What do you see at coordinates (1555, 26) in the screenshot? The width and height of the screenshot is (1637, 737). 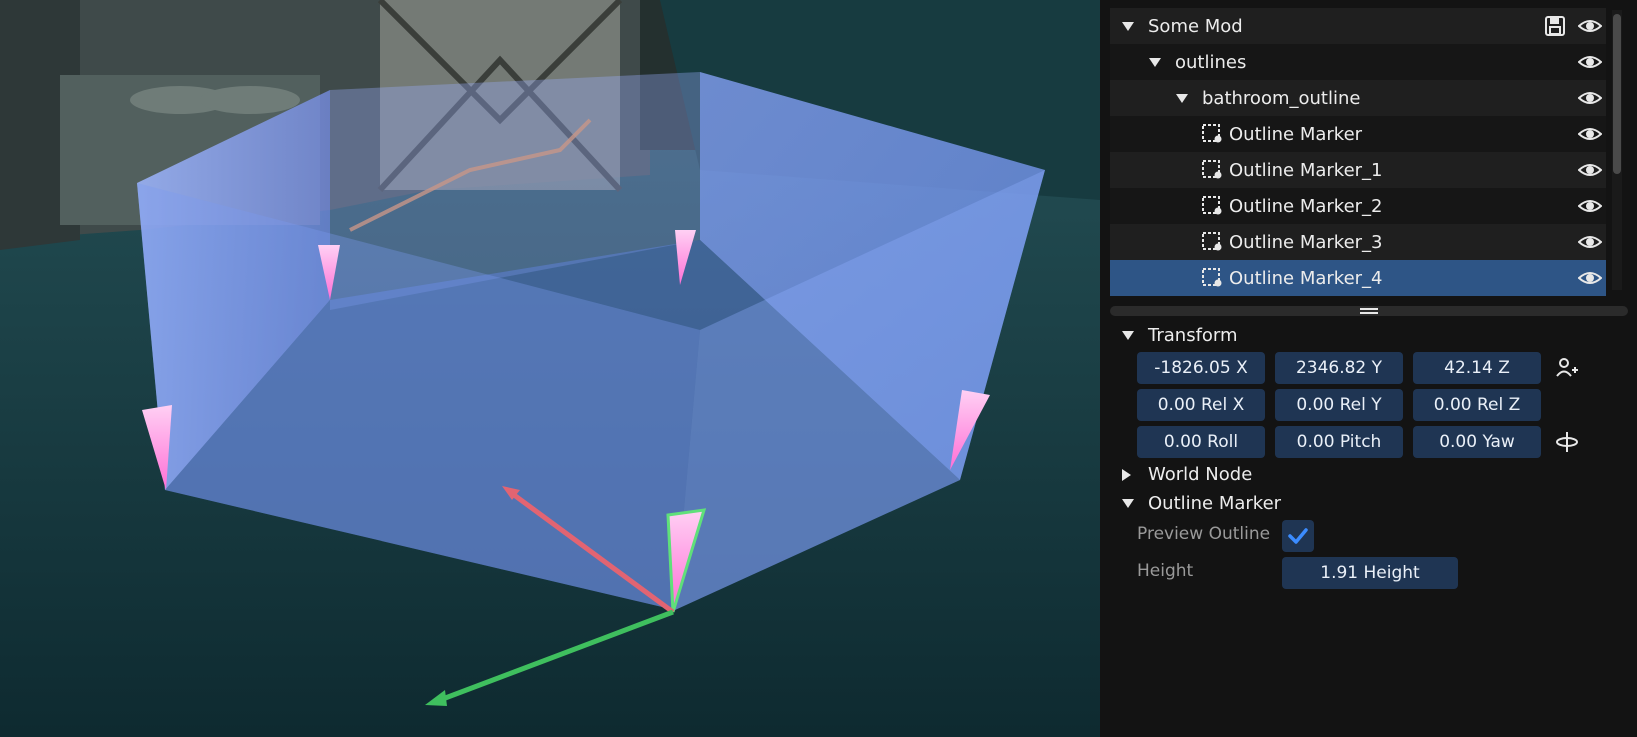 I see `save-icon` at bounding box center [1555, 26].